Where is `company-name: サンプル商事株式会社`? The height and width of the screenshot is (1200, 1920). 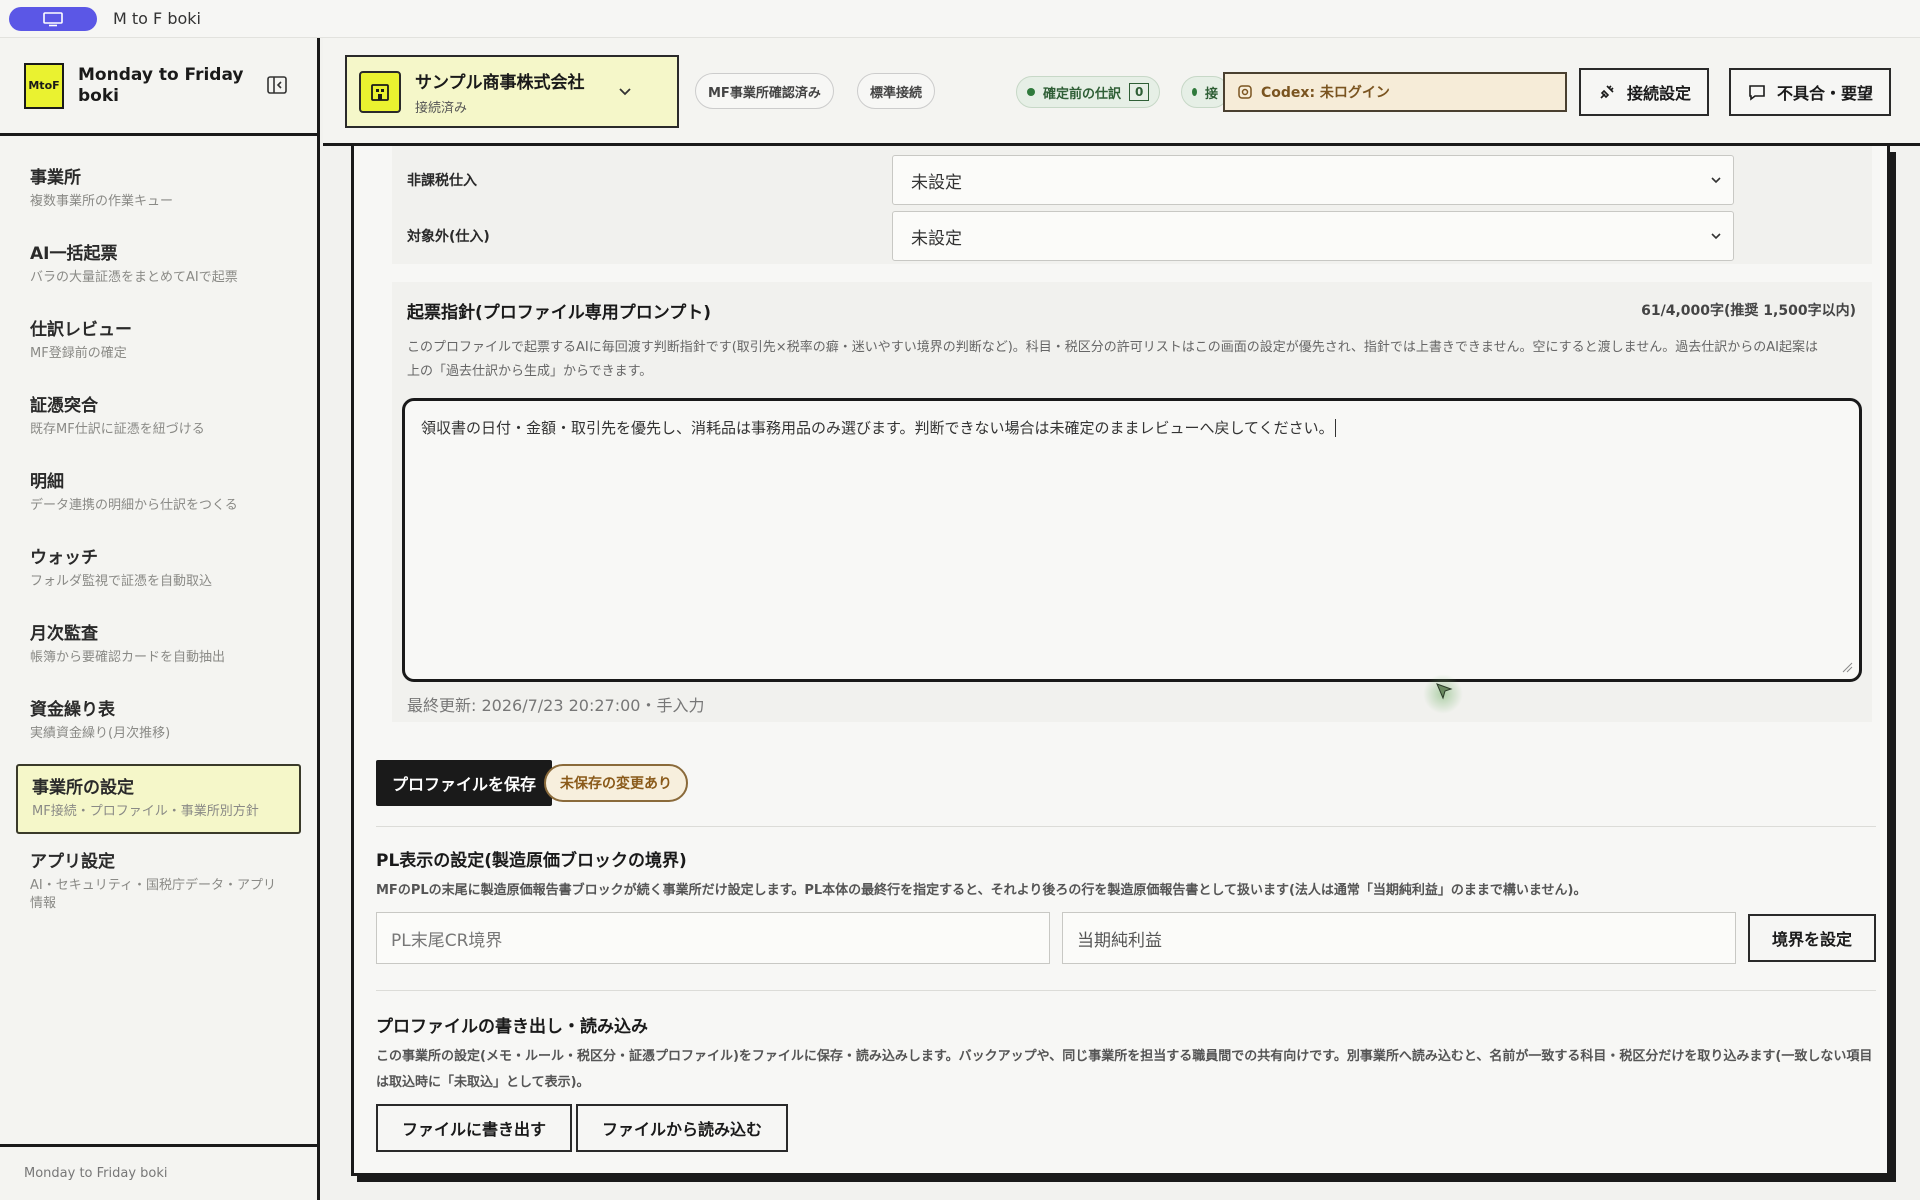 company-name: サンプル商事株式会社 is located at coordinates (500, 82).